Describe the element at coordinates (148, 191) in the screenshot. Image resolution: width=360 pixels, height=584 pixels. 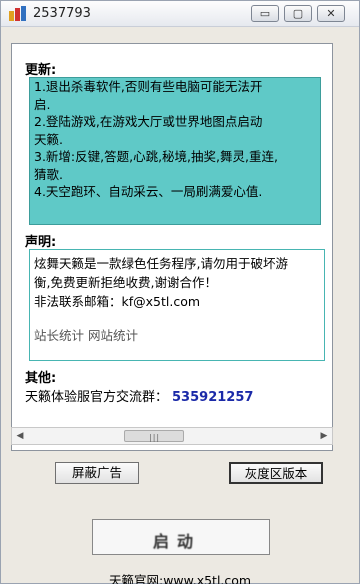
I see `update-line: 4.天空跑环、自动采云、一局刷满爱心值.` at that location.